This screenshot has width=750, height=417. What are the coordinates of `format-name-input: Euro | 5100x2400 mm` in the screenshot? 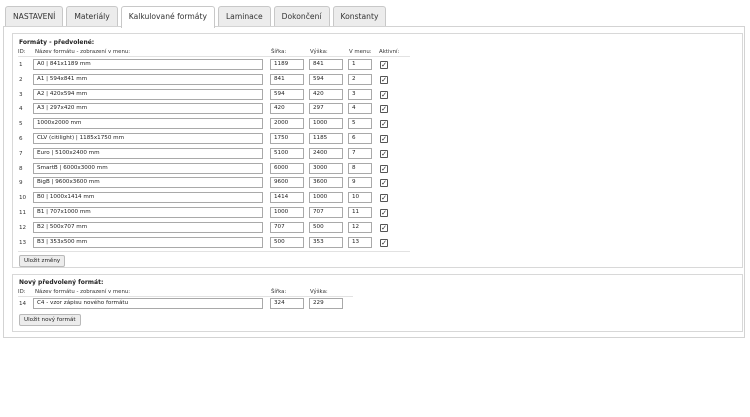 It's located at (148, 153).